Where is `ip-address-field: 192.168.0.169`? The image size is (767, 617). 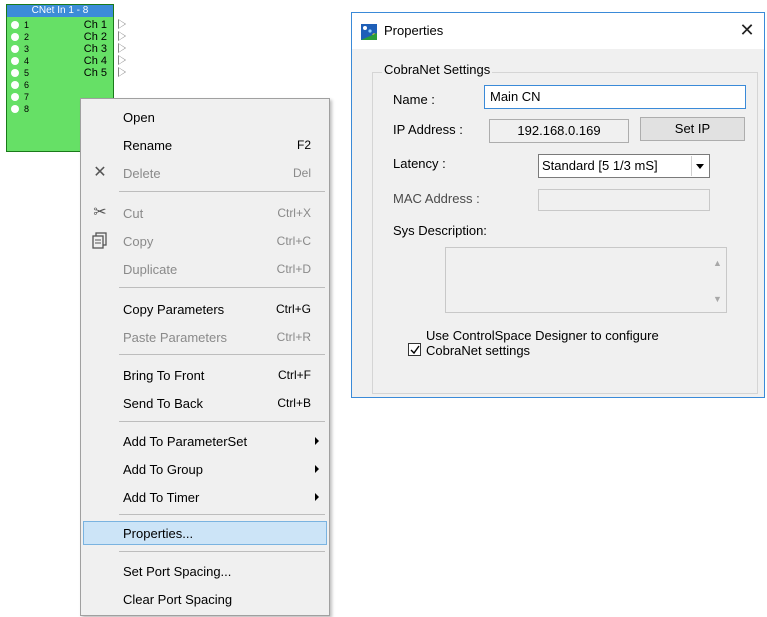 ip-address-field: 192.168.0.169 is located at coordinates (559, 131).